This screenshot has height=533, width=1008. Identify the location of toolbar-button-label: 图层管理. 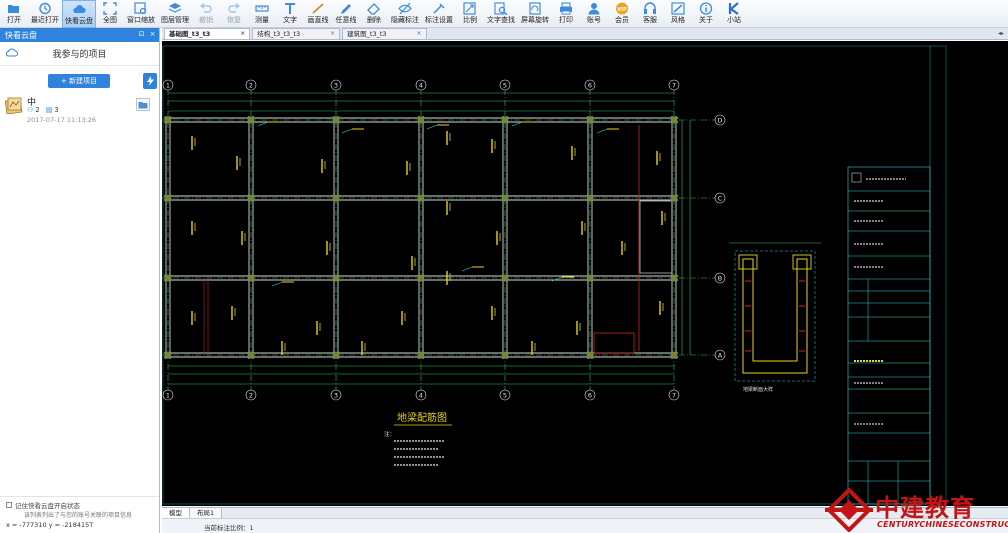
(175, 20).